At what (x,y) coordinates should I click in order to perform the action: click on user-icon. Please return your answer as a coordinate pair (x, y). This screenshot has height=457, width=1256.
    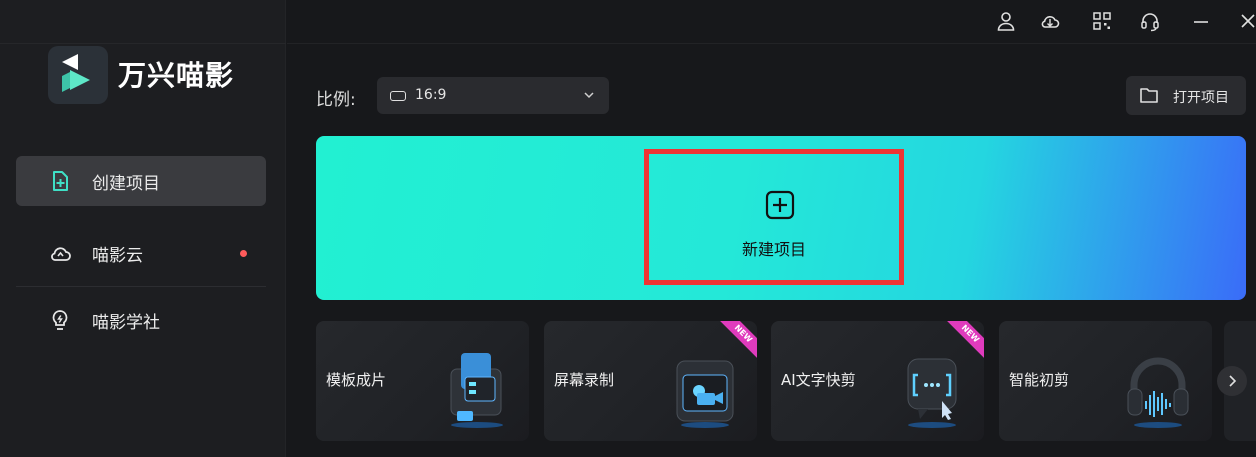
    Looking at the image, I should click on (1006, 21).